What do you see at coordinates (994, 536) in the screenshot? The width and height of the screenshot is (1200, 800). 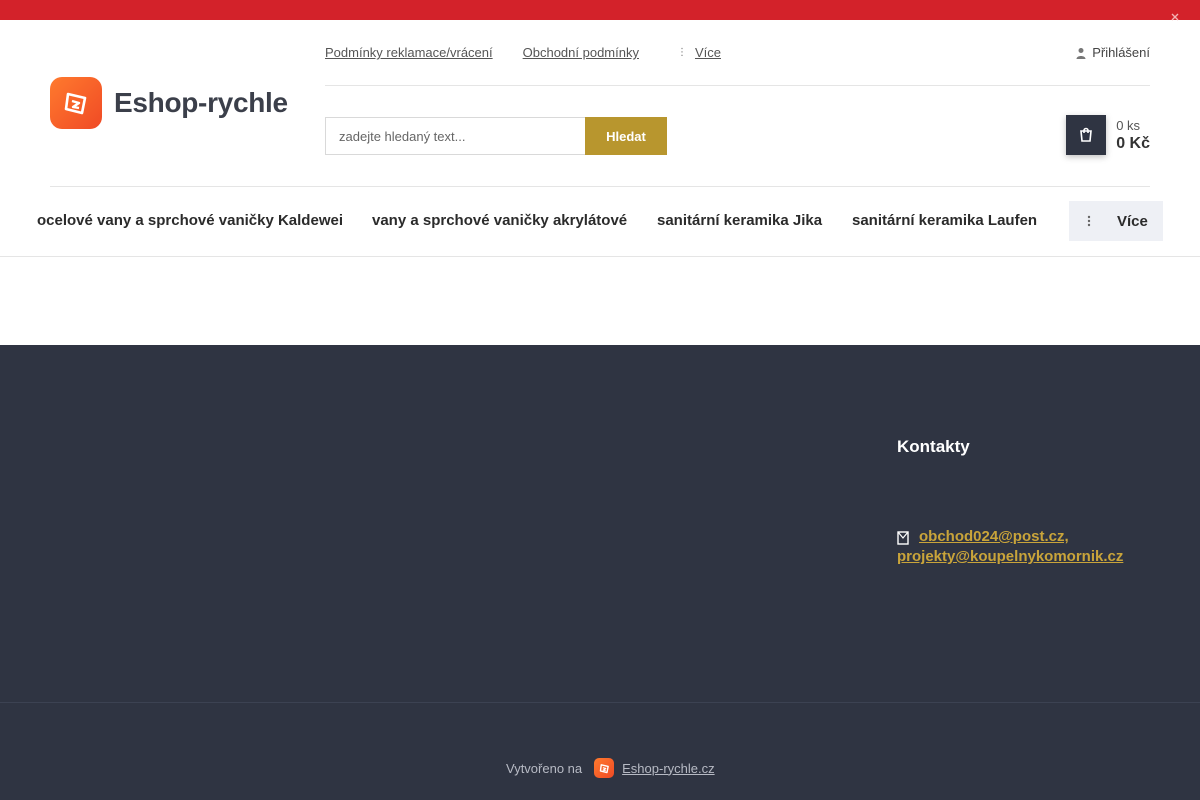 I see `email-link-obchod: obchod024@post.cz,` at bounding box center [994, 536].